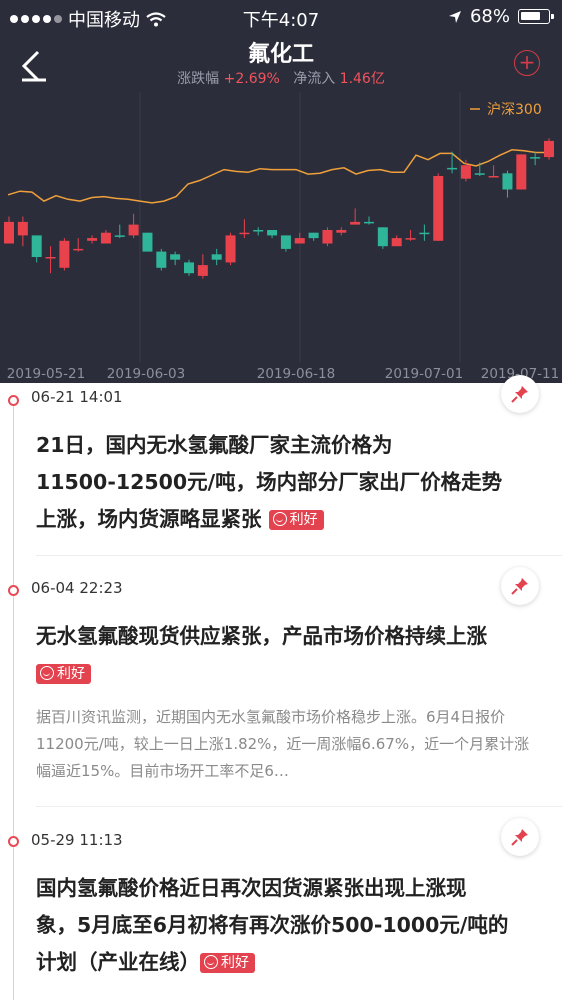  What do you see at coordinates (261, 654) in the screenshot?
I see `news-headline: 无水氢氟酸现货供应紧张，产品市场价格持续上涨 利好` at bounding box center [261, 654].